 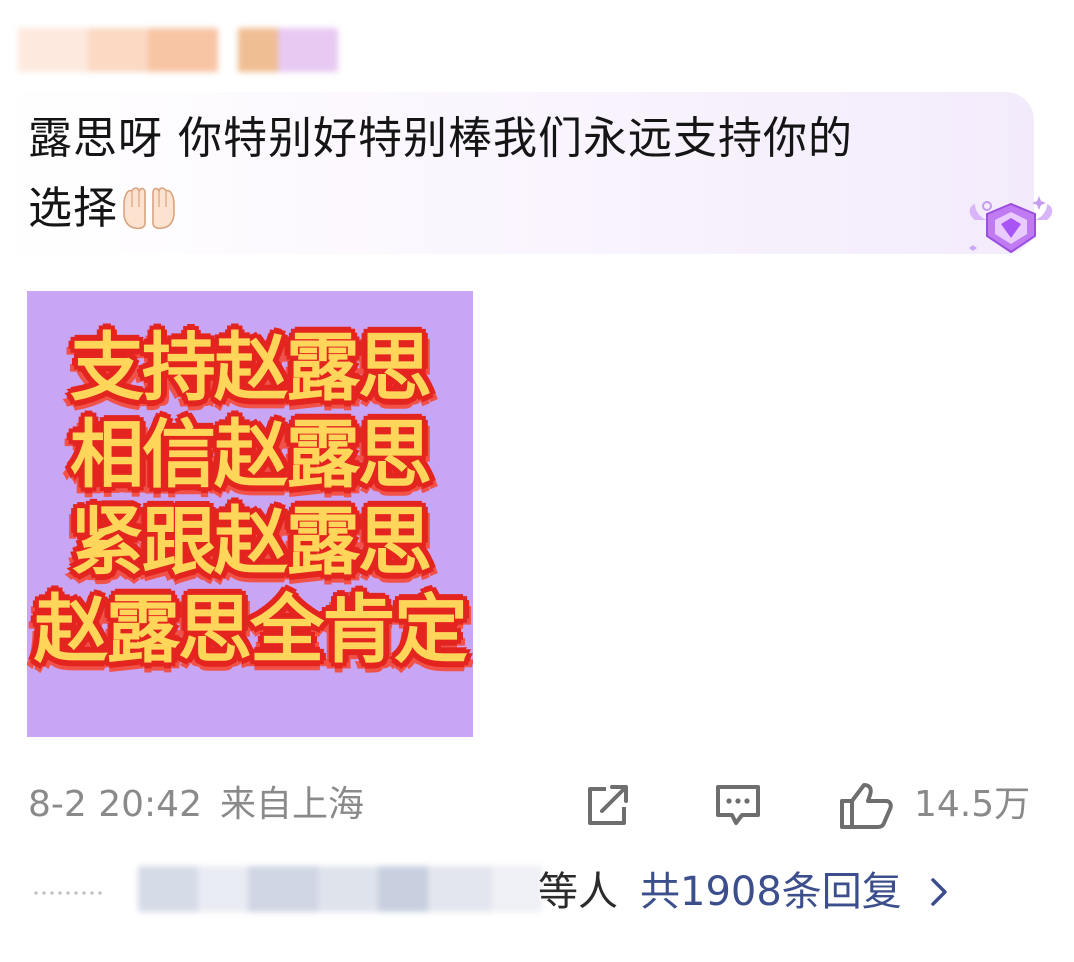 I want to click on replies-link: 等人 共1908条回复, so click(x=744, y=892).